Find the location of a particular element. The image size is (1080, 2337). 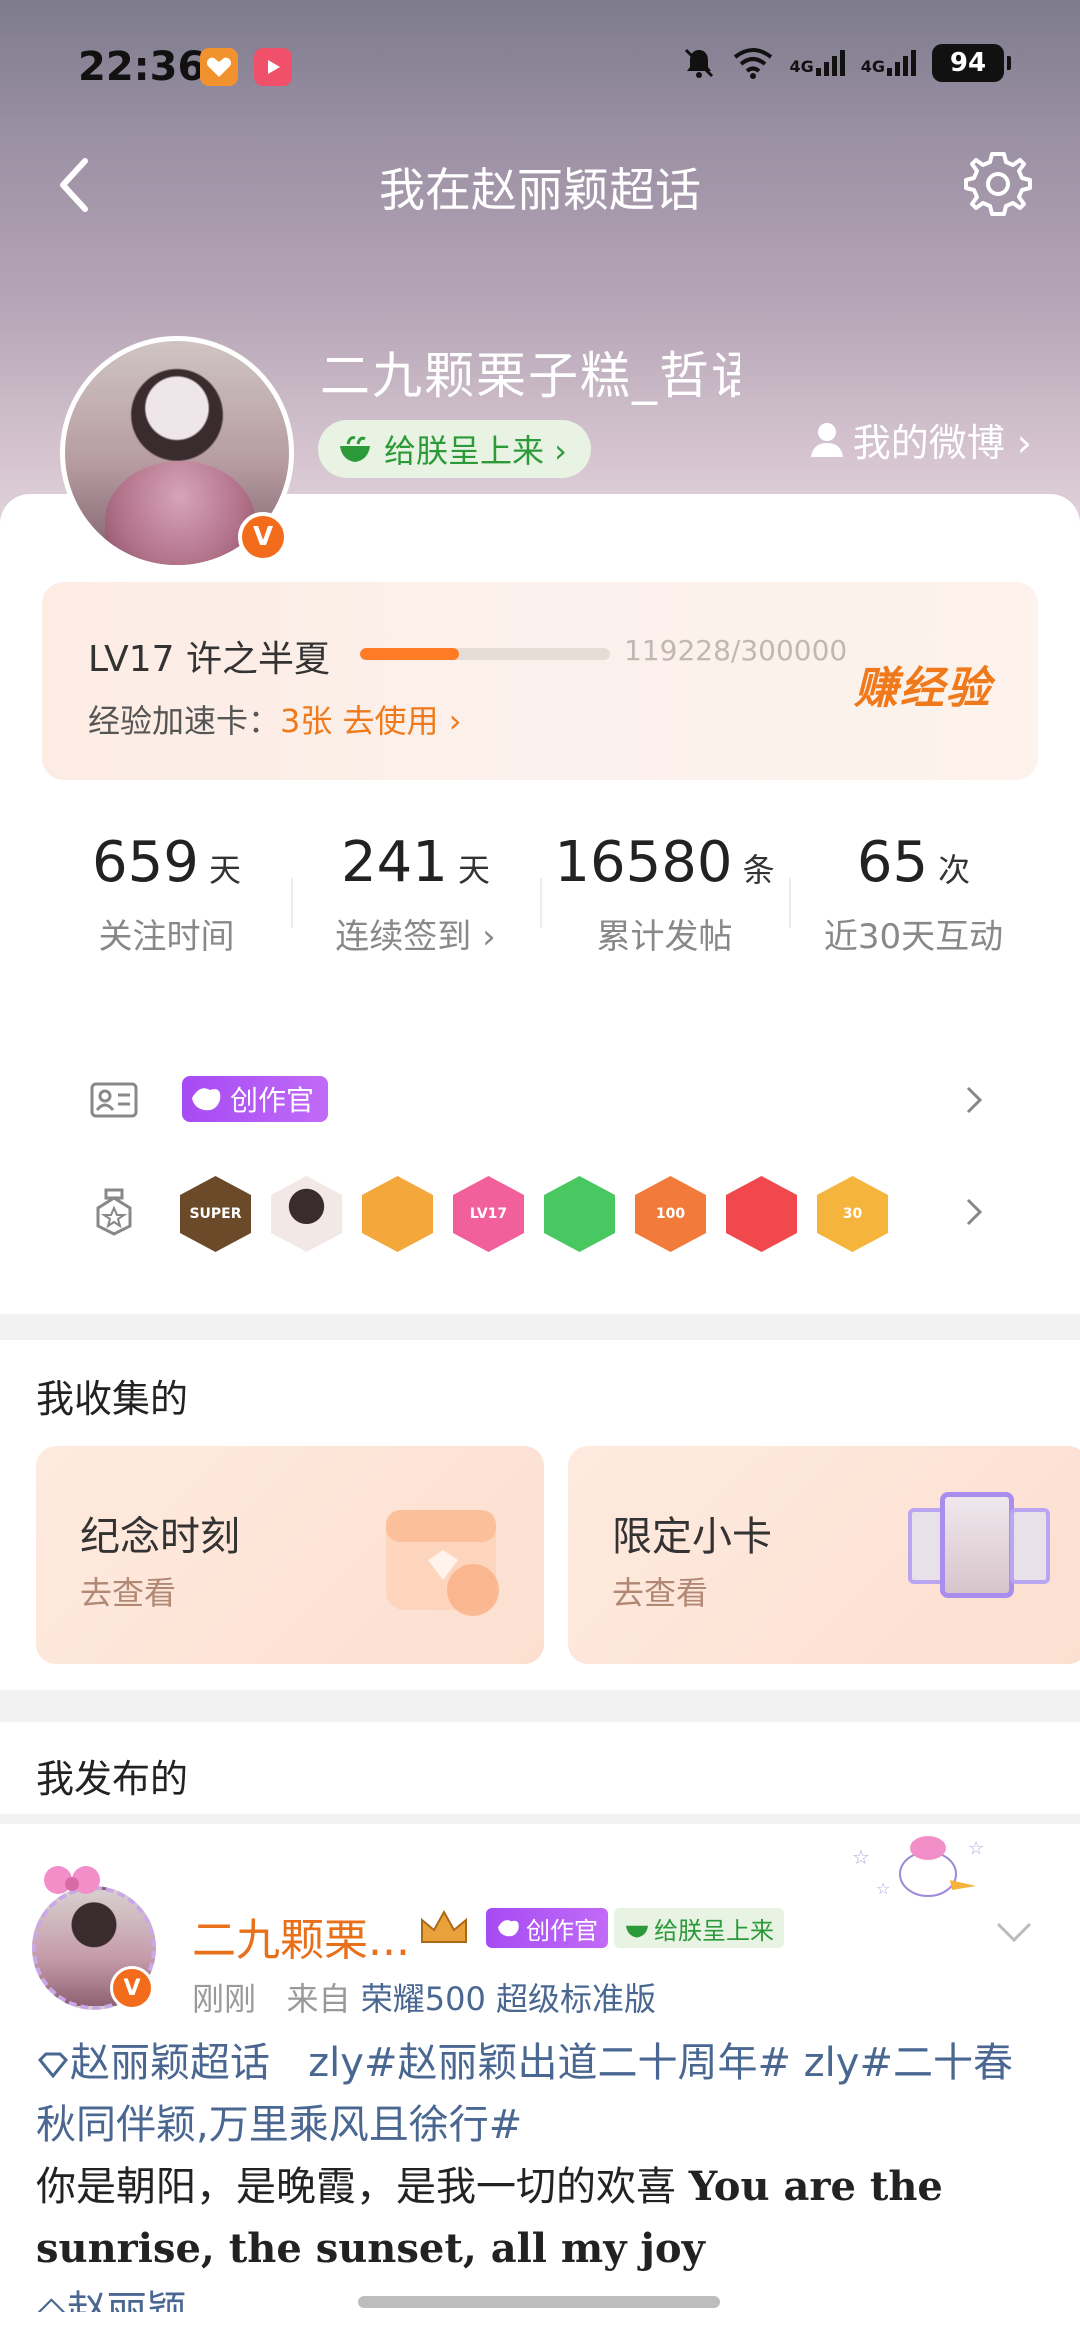

stat-checkin-days: 241 天 连续签到 › is located at coordinates (415, 894).